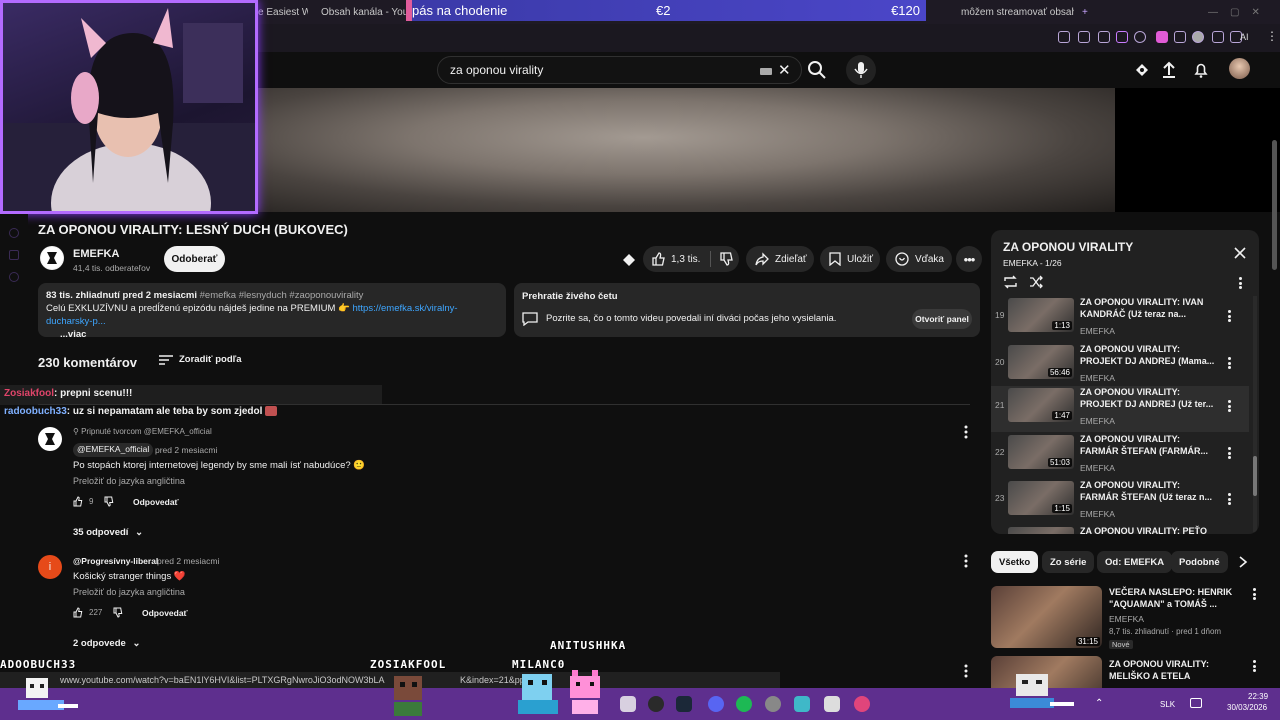  What do you see at coordinates (166, 360) in the screenshot?
I see `sort-icon` at bounding box center [166, 360].